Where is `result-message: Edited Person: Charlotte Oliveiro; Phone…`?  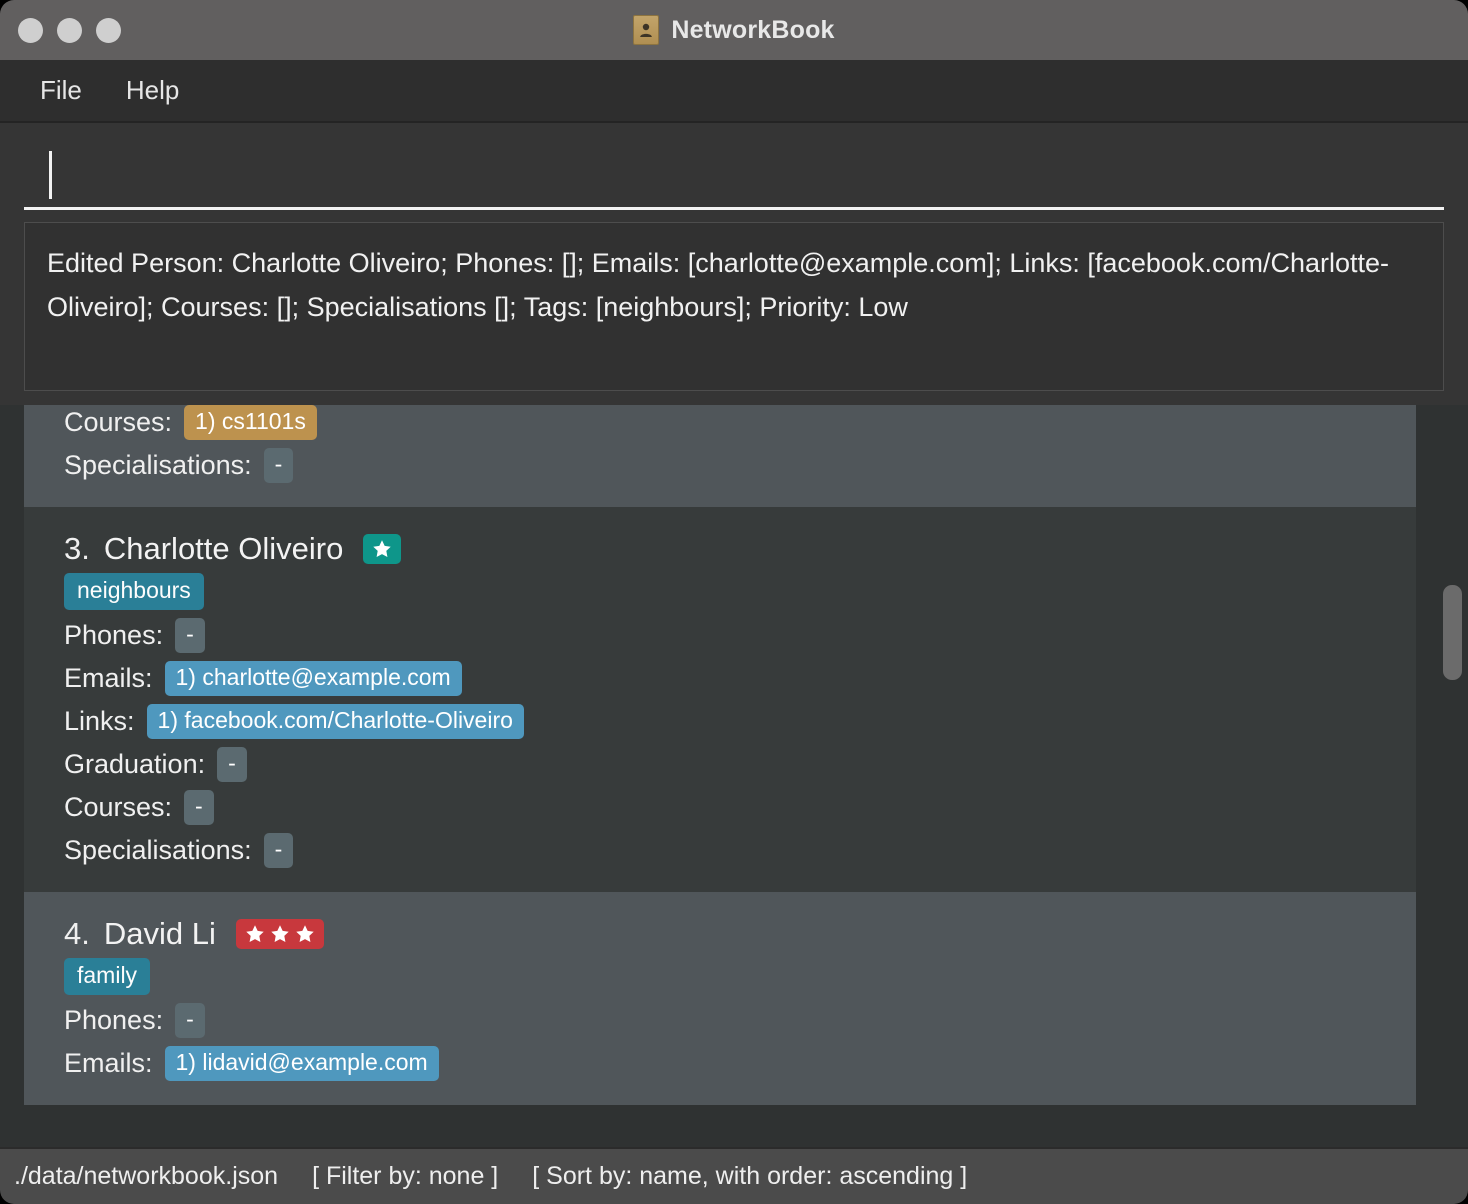
result-message: Edited Person: Charlotte Oliveiro; Phone… is located at coordinates (718, 285).